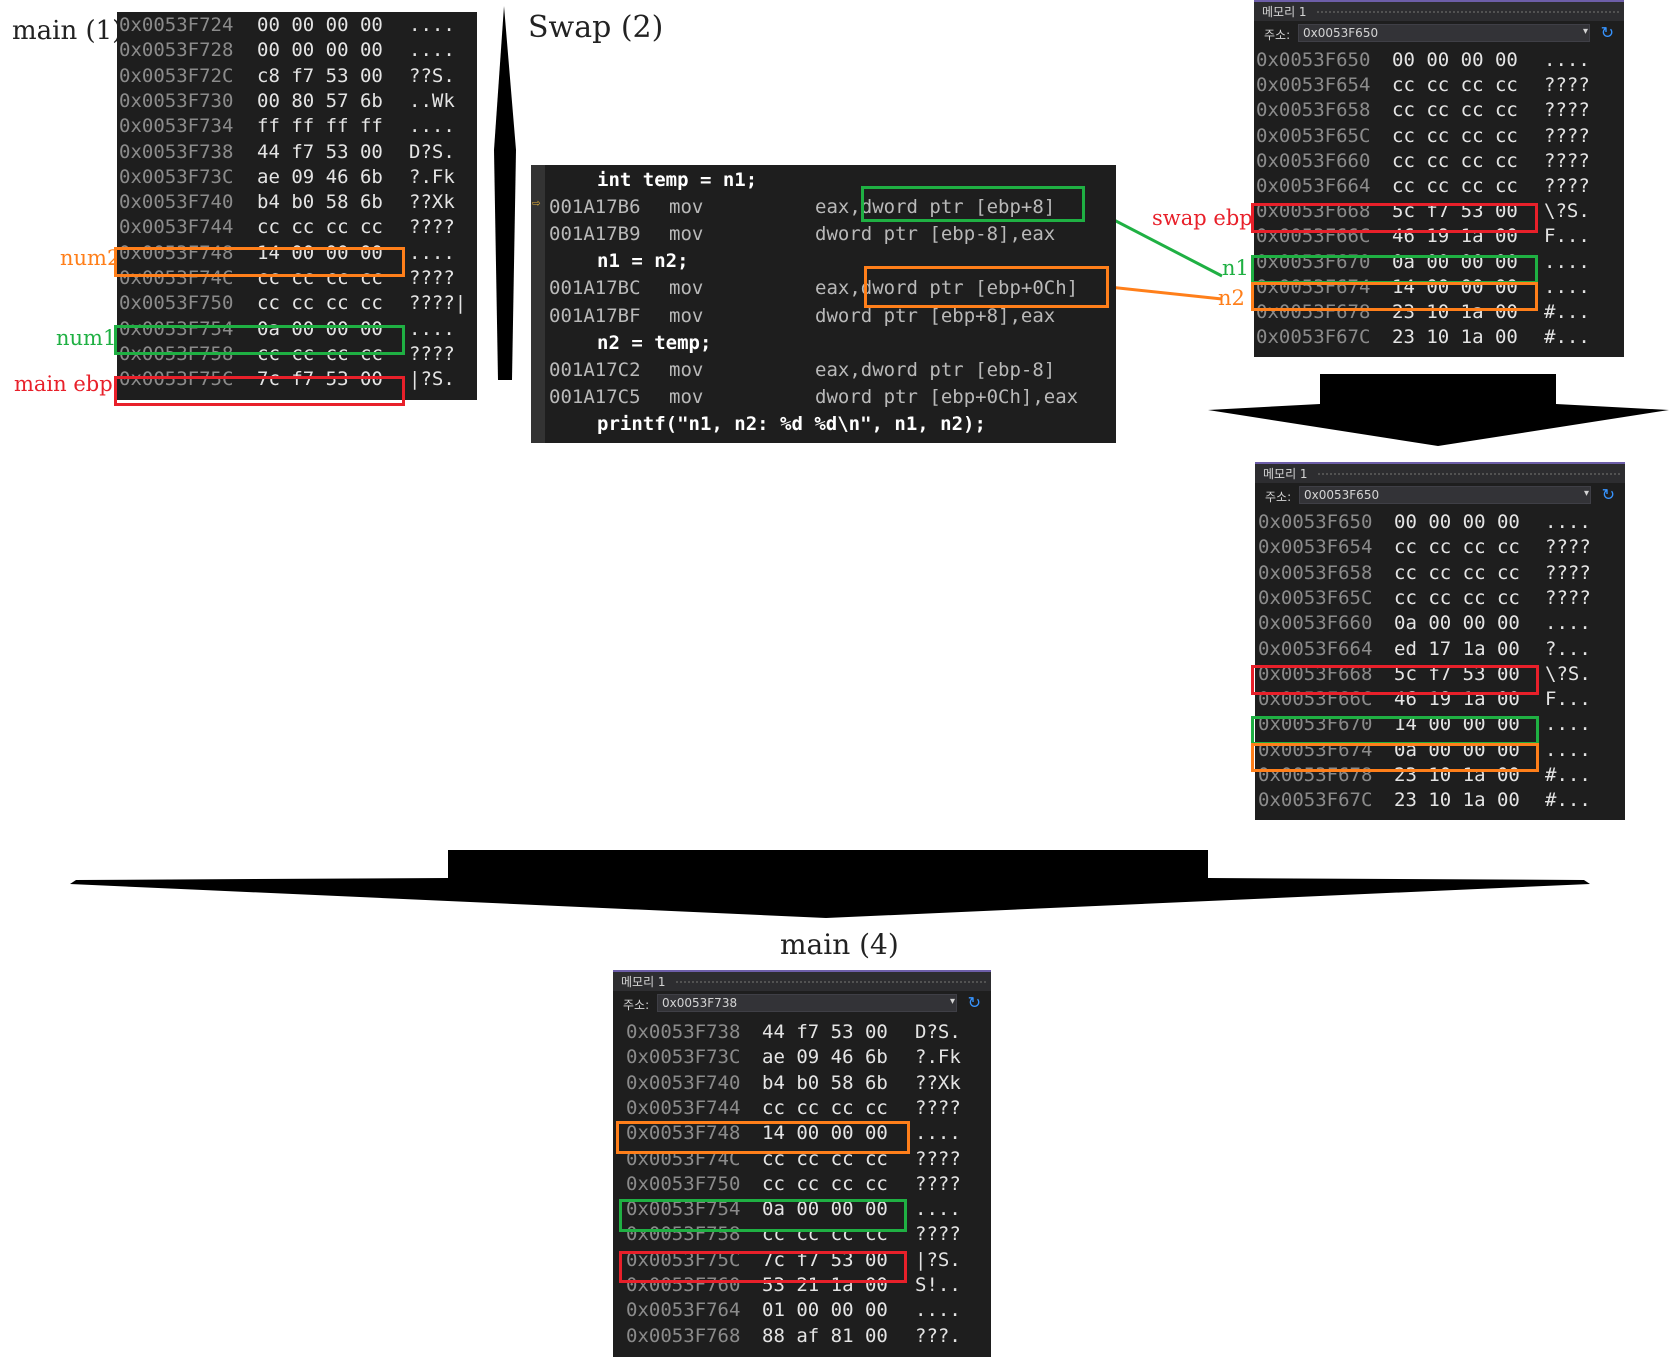 The width and height of the screenshot is (1669, 1357). What do you see at coordinates (259, 262) in the screenshot?
I see `highlight-num2` at bounding box center [259, 262].